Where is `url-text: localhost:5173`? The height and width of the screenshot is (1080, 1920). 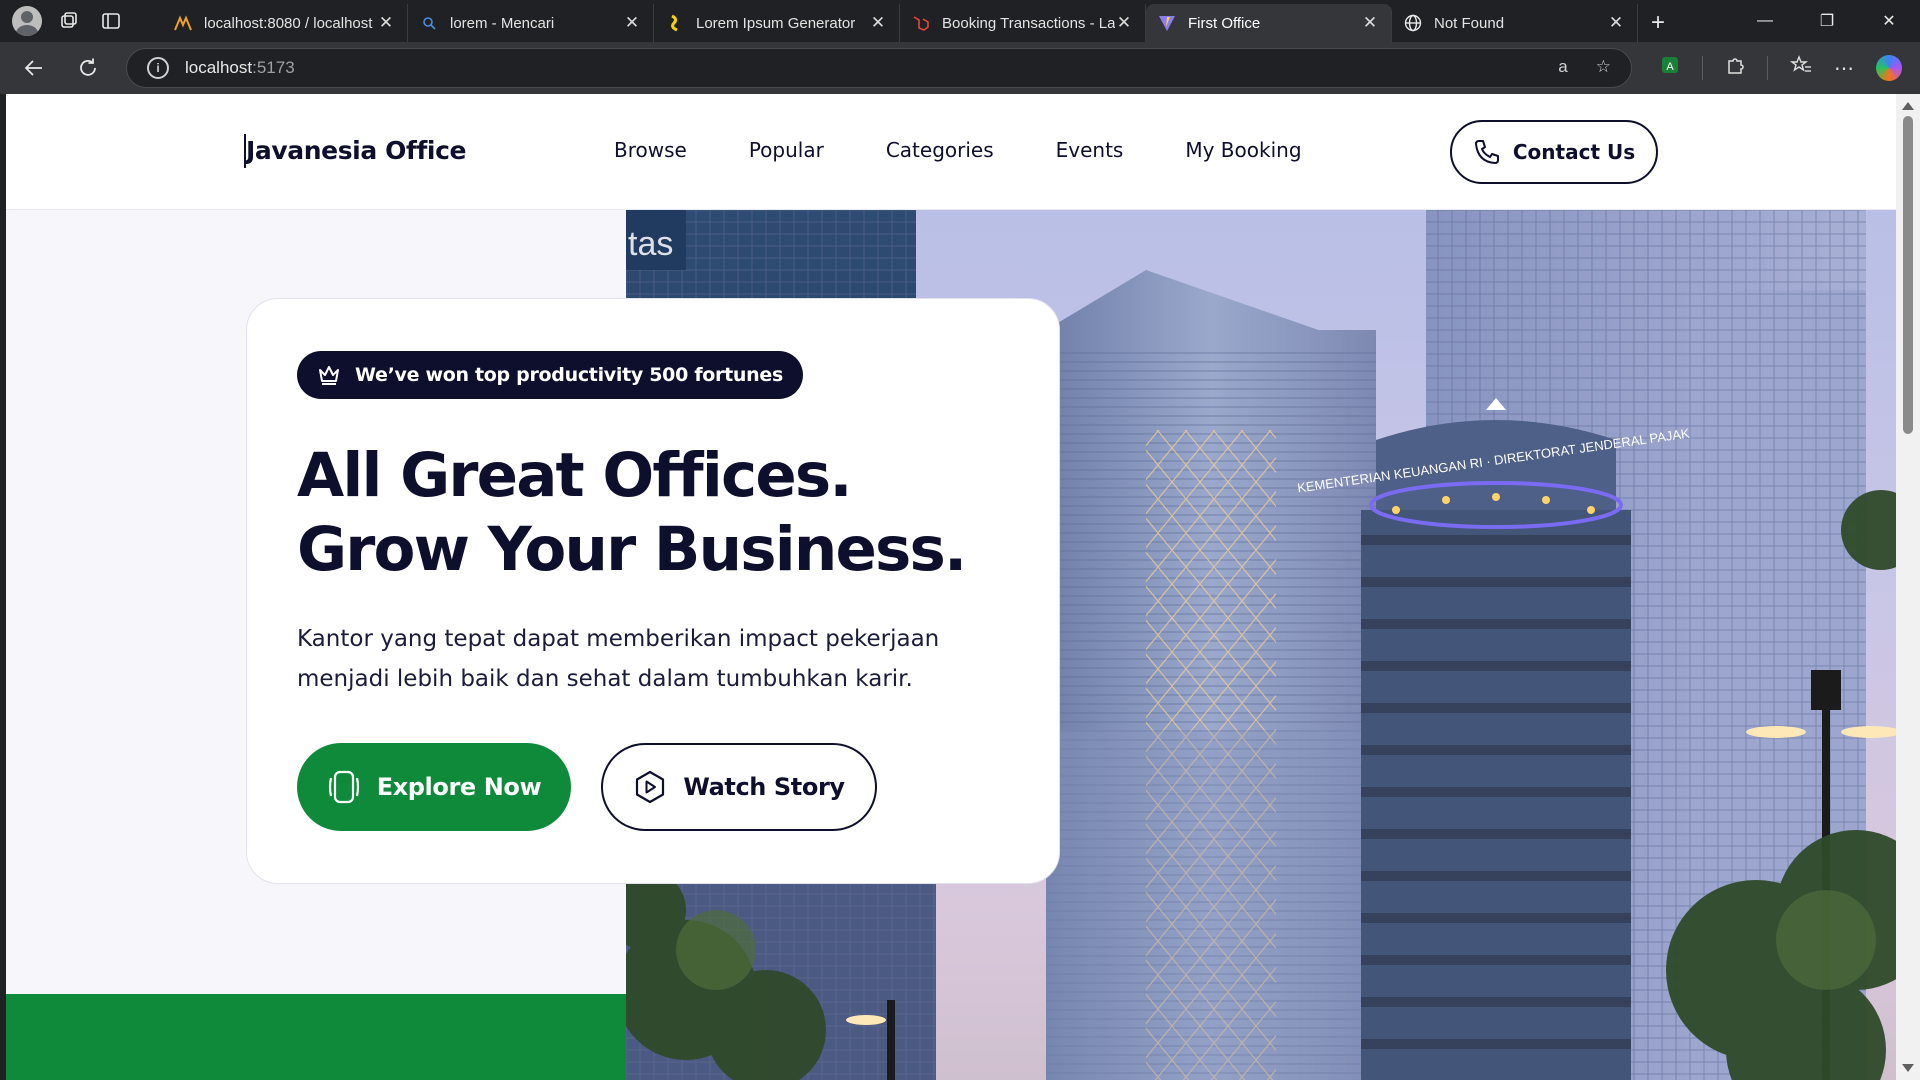
url-text: localhost:5173 is located at coordinates (240, 68).